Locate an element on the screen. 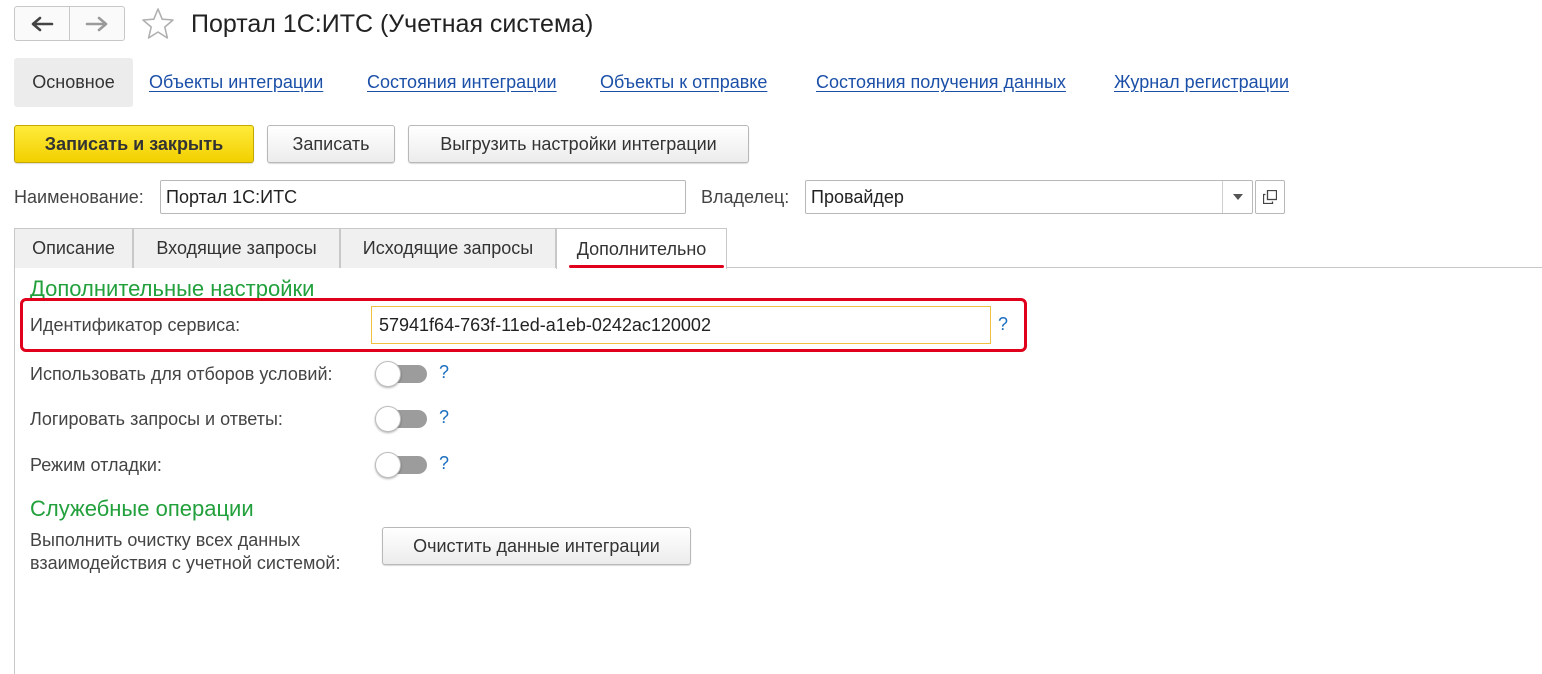 The image size is (1542, 674). tab-outgoing-requests: Исходящие запросы is located at coordinates (448, 248).